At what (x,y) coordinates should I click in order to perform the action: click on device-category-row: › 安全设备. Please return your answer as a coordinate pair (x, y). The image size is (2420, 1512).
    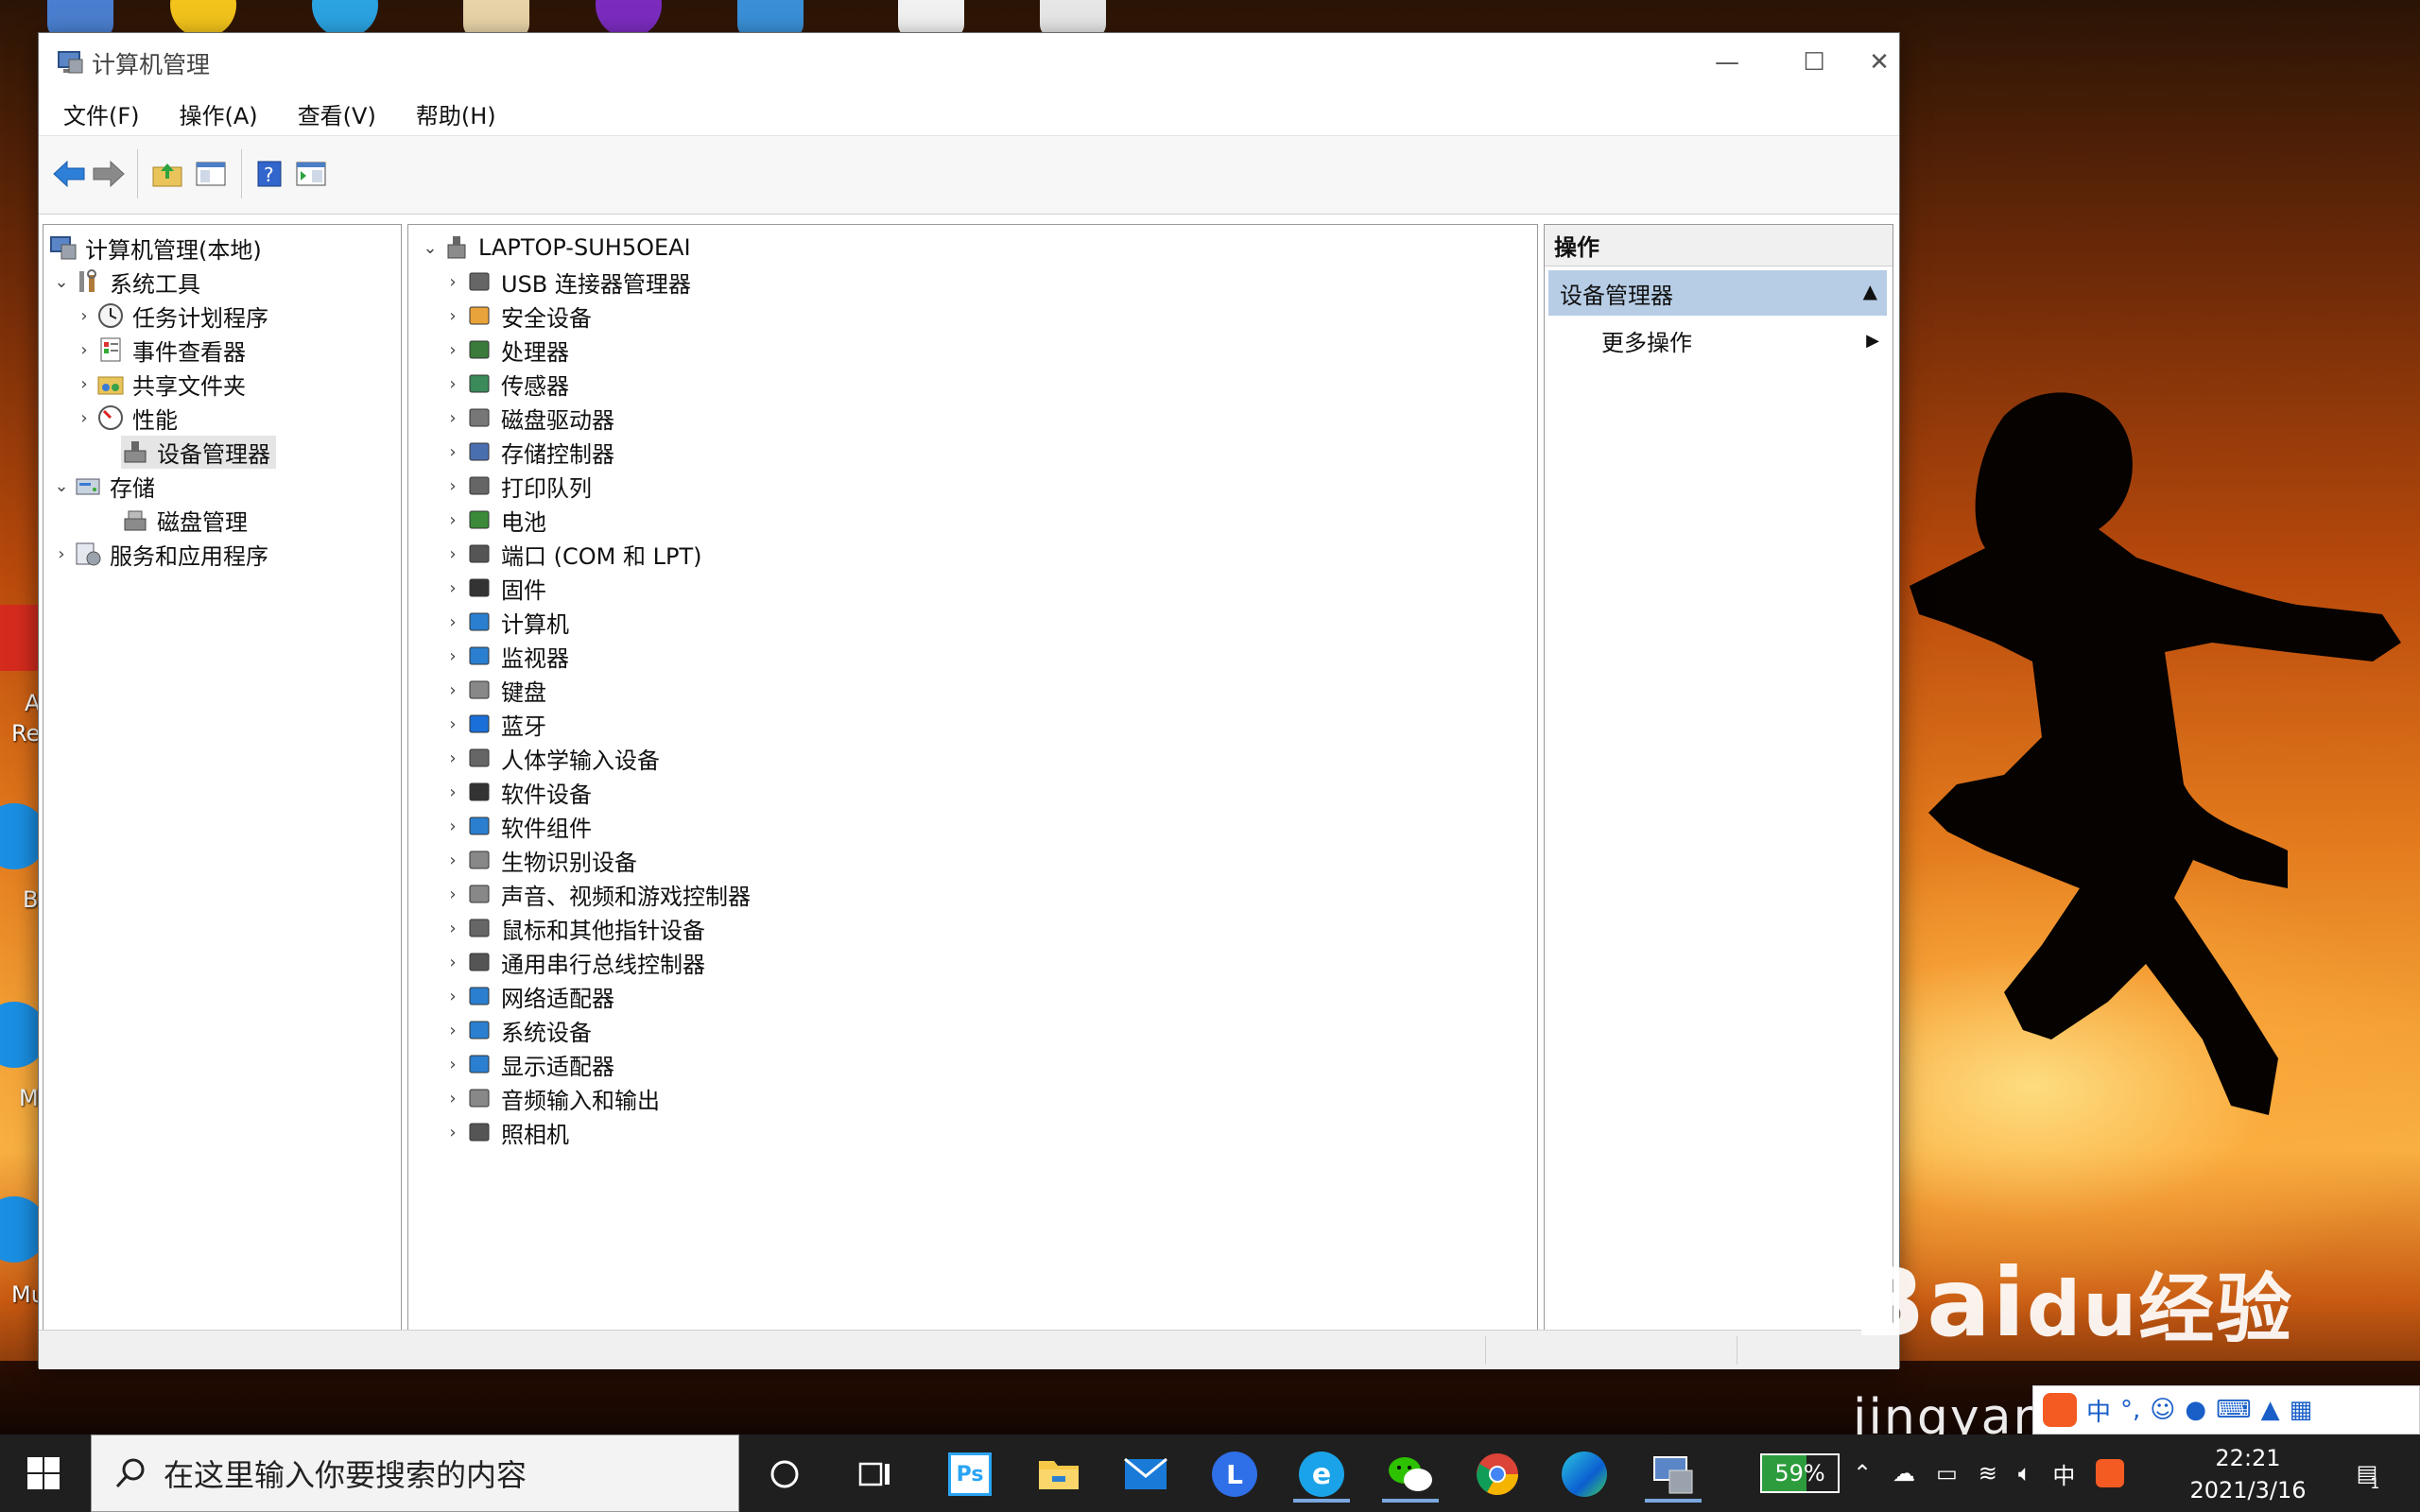
    Looking at the image, I should click on (516, 316).